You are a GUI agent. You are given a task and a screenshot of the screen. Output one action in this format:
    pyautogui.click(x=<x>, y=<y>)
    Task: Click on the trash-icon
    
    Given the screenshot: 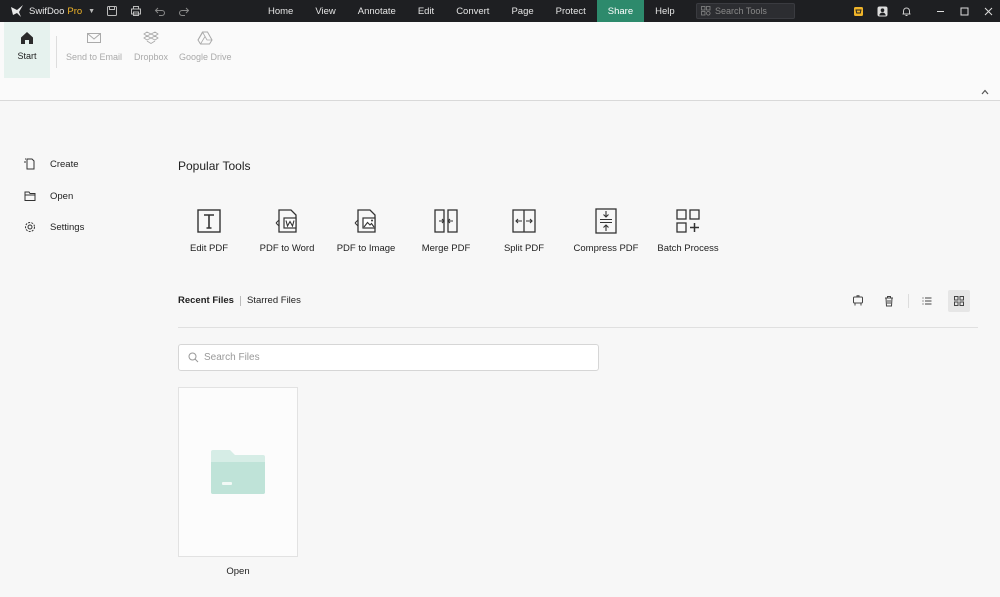 What is the action you would take?
    pyautogui.click(x=889, y=301)
    